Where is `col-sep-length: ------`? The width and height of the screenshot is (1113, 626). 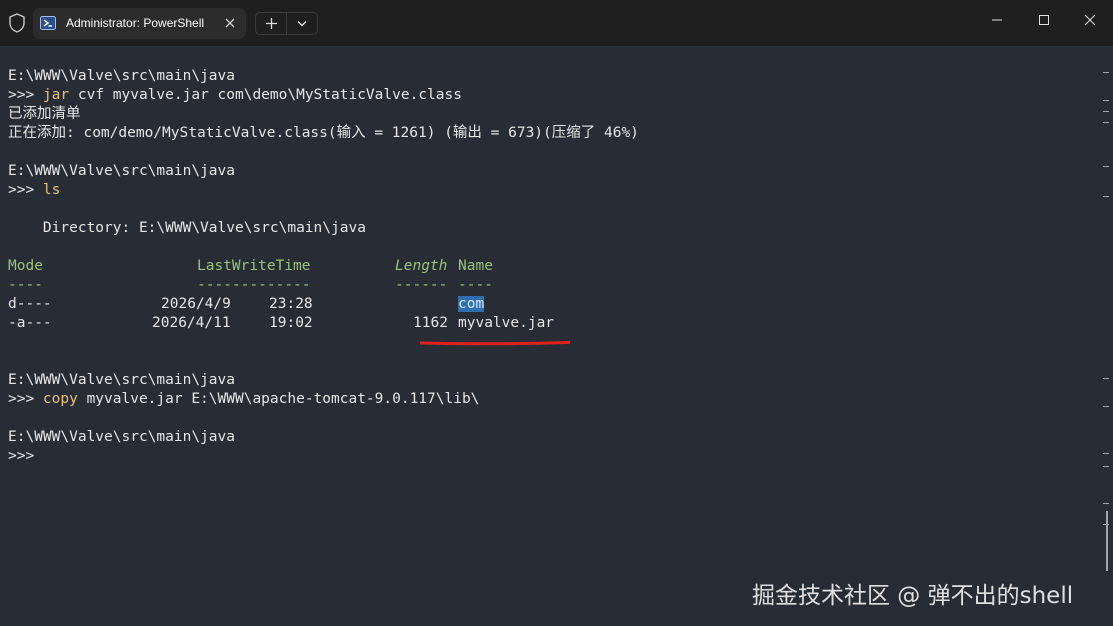 col-sep-length: ------ is located at coordinates (421, 285).